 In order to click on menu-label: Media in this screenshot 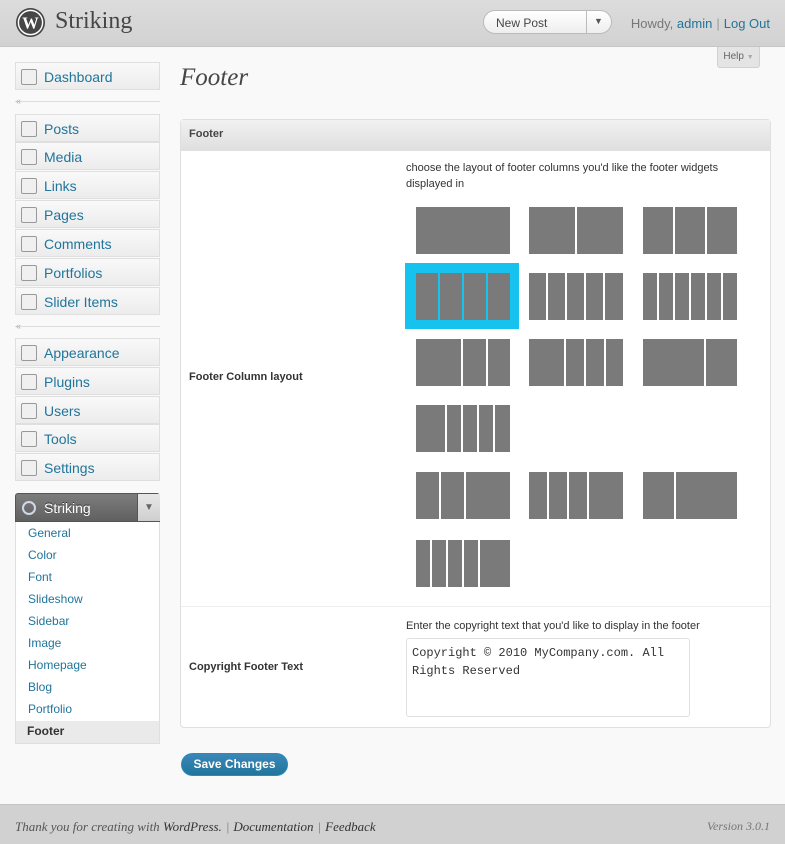, I will do `click(63, 157)`.